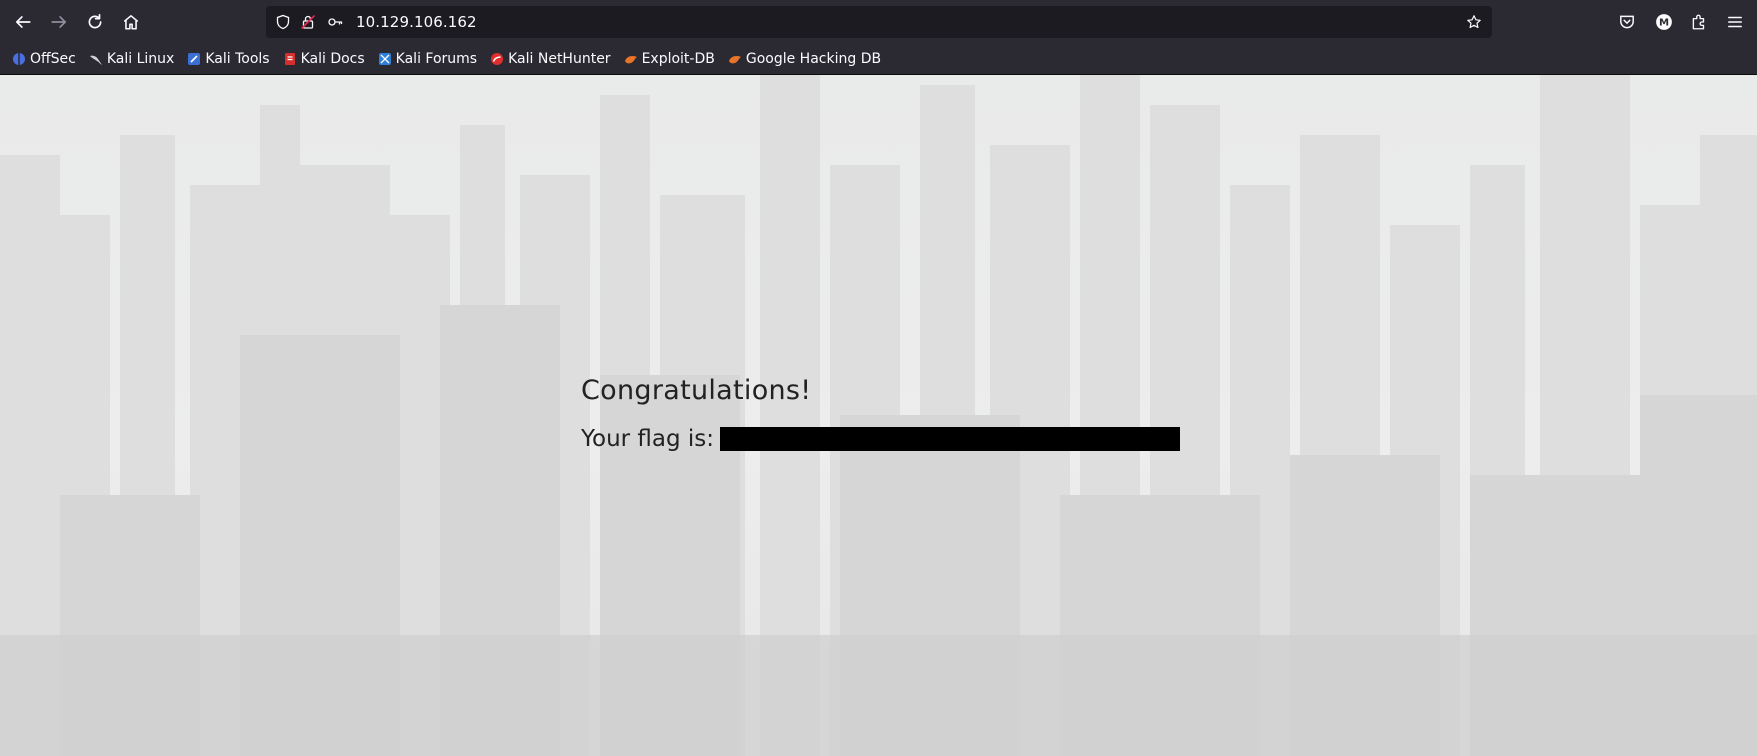  Describe the element at coordinates (290, 59) in the screenshot. I see `kali-docs-icon` at that location.